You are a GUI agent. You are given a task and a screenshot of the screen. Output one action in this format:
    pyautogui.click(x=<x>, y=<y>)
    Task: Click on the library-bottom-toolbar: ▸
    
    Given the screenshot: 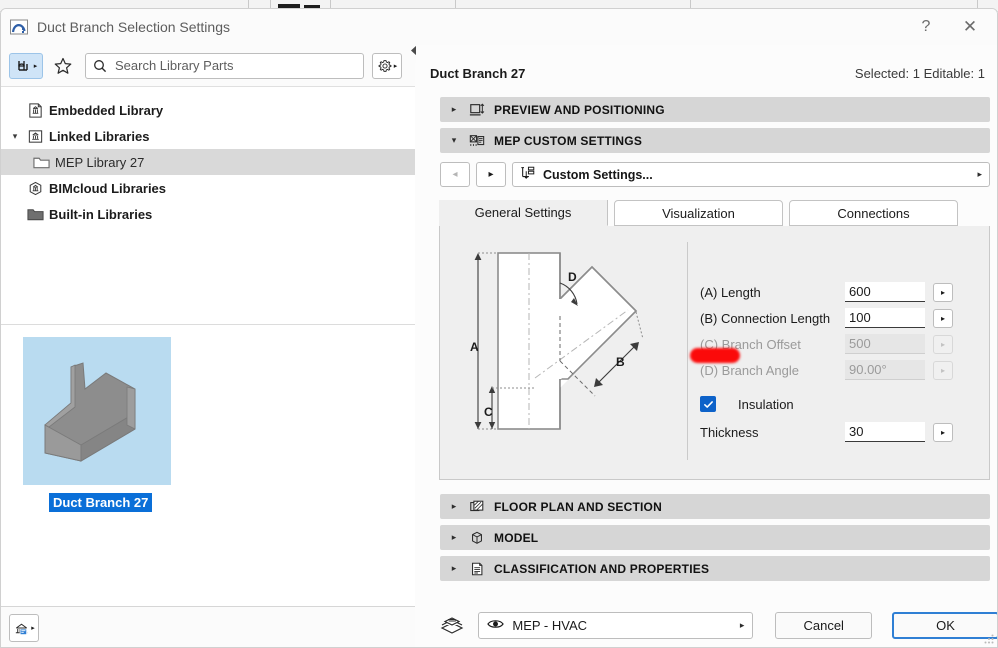 What is the action you would take?
    pyautogui.click(x=208, y=626)
    